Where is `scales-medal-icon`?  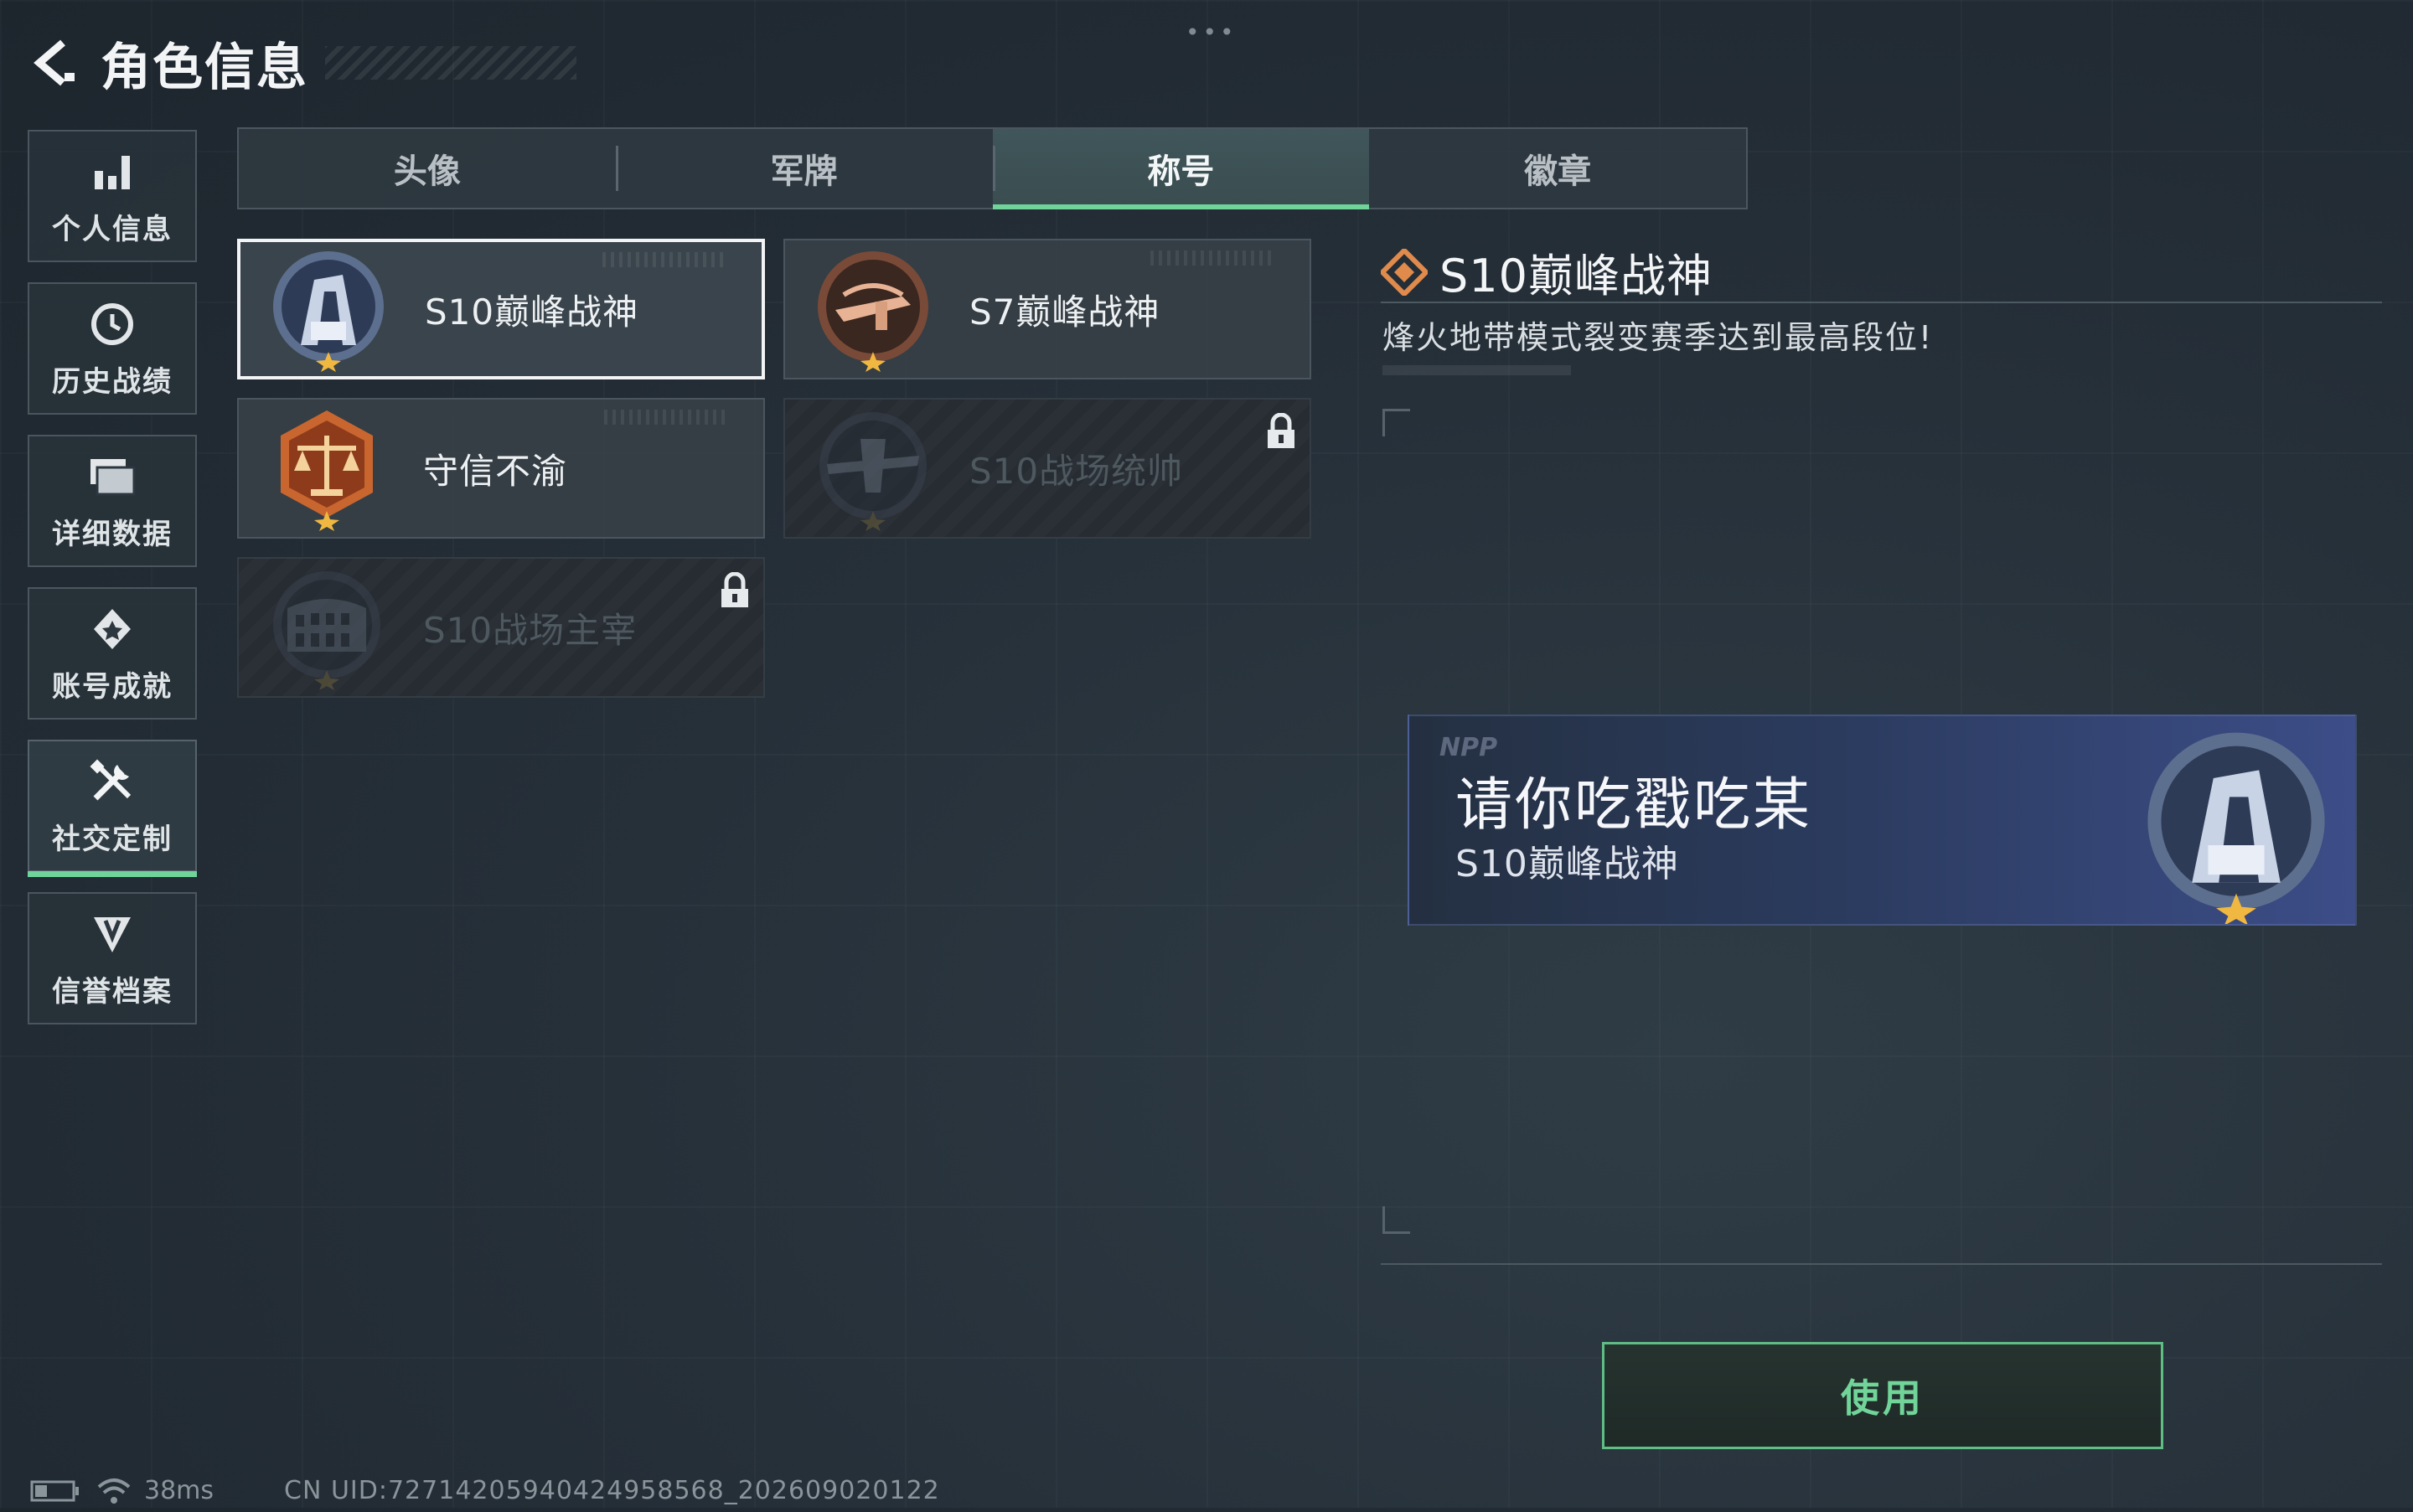
scales-medal-icon is located at coordinates (327, 468).